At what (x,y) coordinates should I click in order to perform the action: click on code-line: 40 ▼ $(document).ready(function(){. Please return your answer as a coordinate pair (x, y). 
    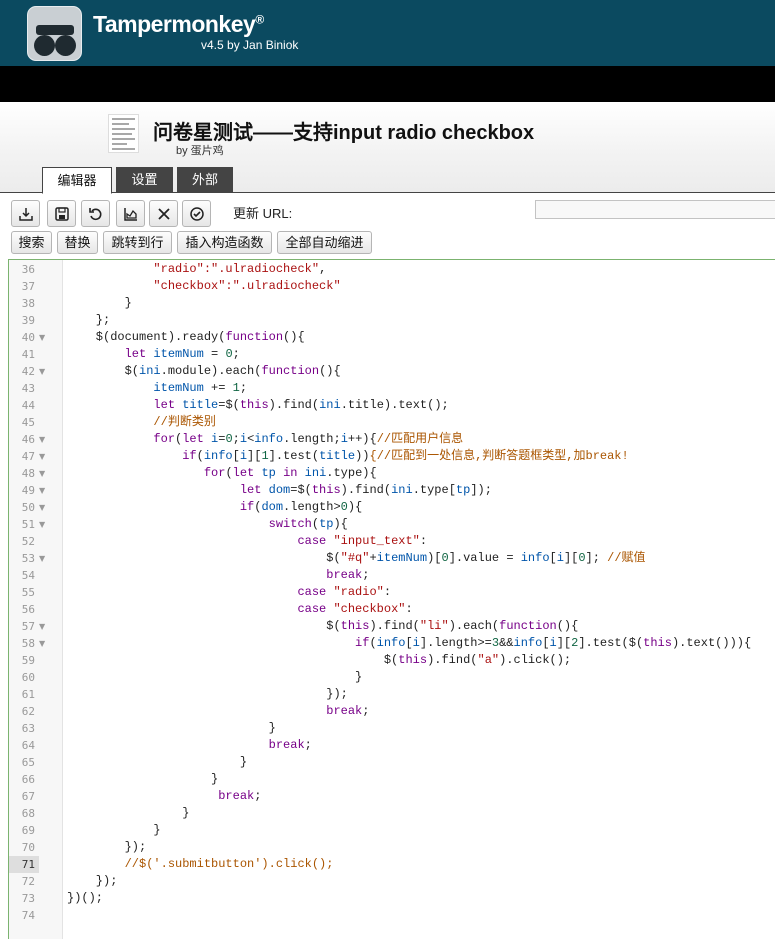
    Looking at the image, I should click on (392, 337).